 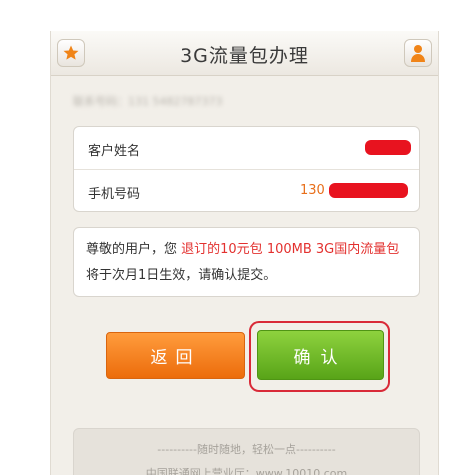 What do you see at coordinates (246, 191) in the screenshot?
I see `phone-number-row: 手机号码 130` at bounding box center [246, 191].